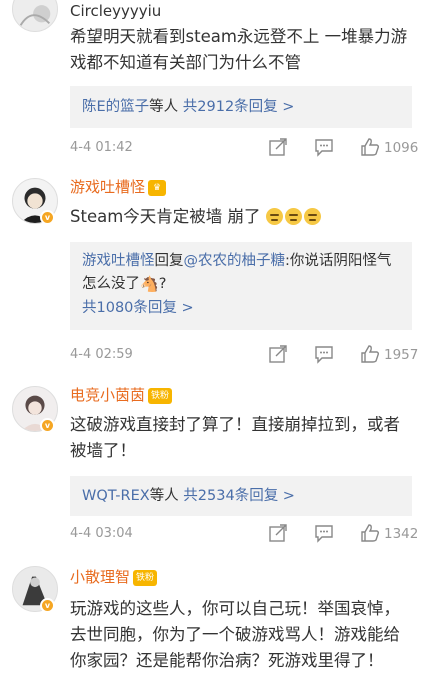  Describe the element at coordinates (101, 354) in the screenshot. I see `comment-time: 4-4 02:59` at that location.